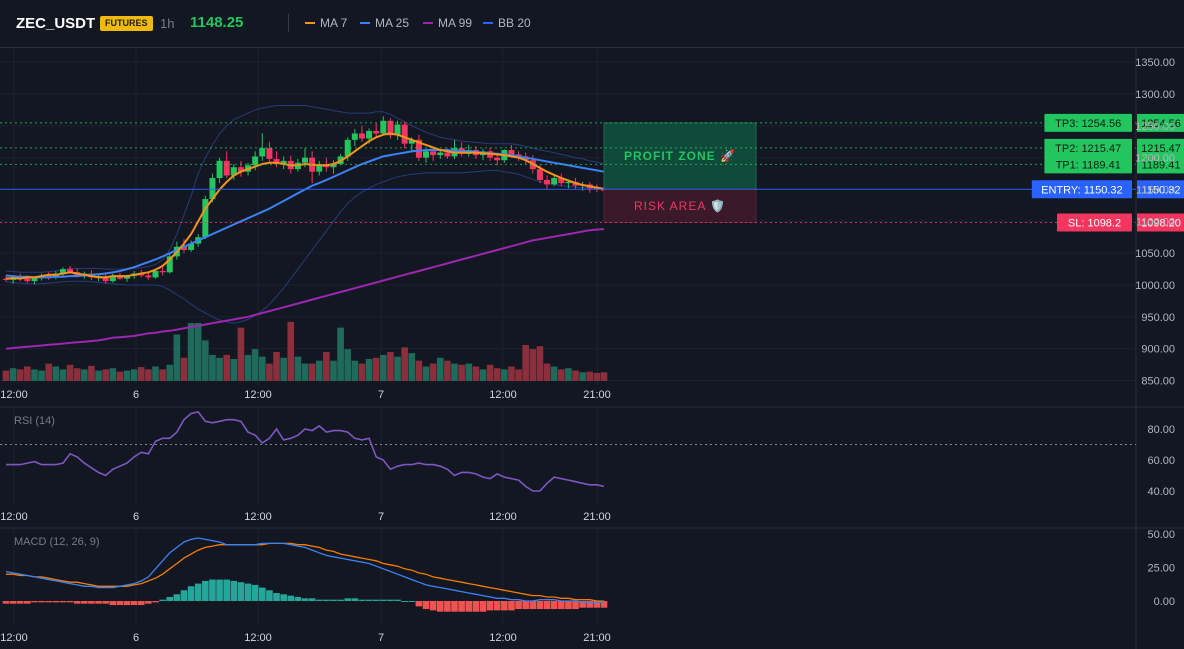  I want to click on price-tick-label: 1050.00, so click(1155, 254).